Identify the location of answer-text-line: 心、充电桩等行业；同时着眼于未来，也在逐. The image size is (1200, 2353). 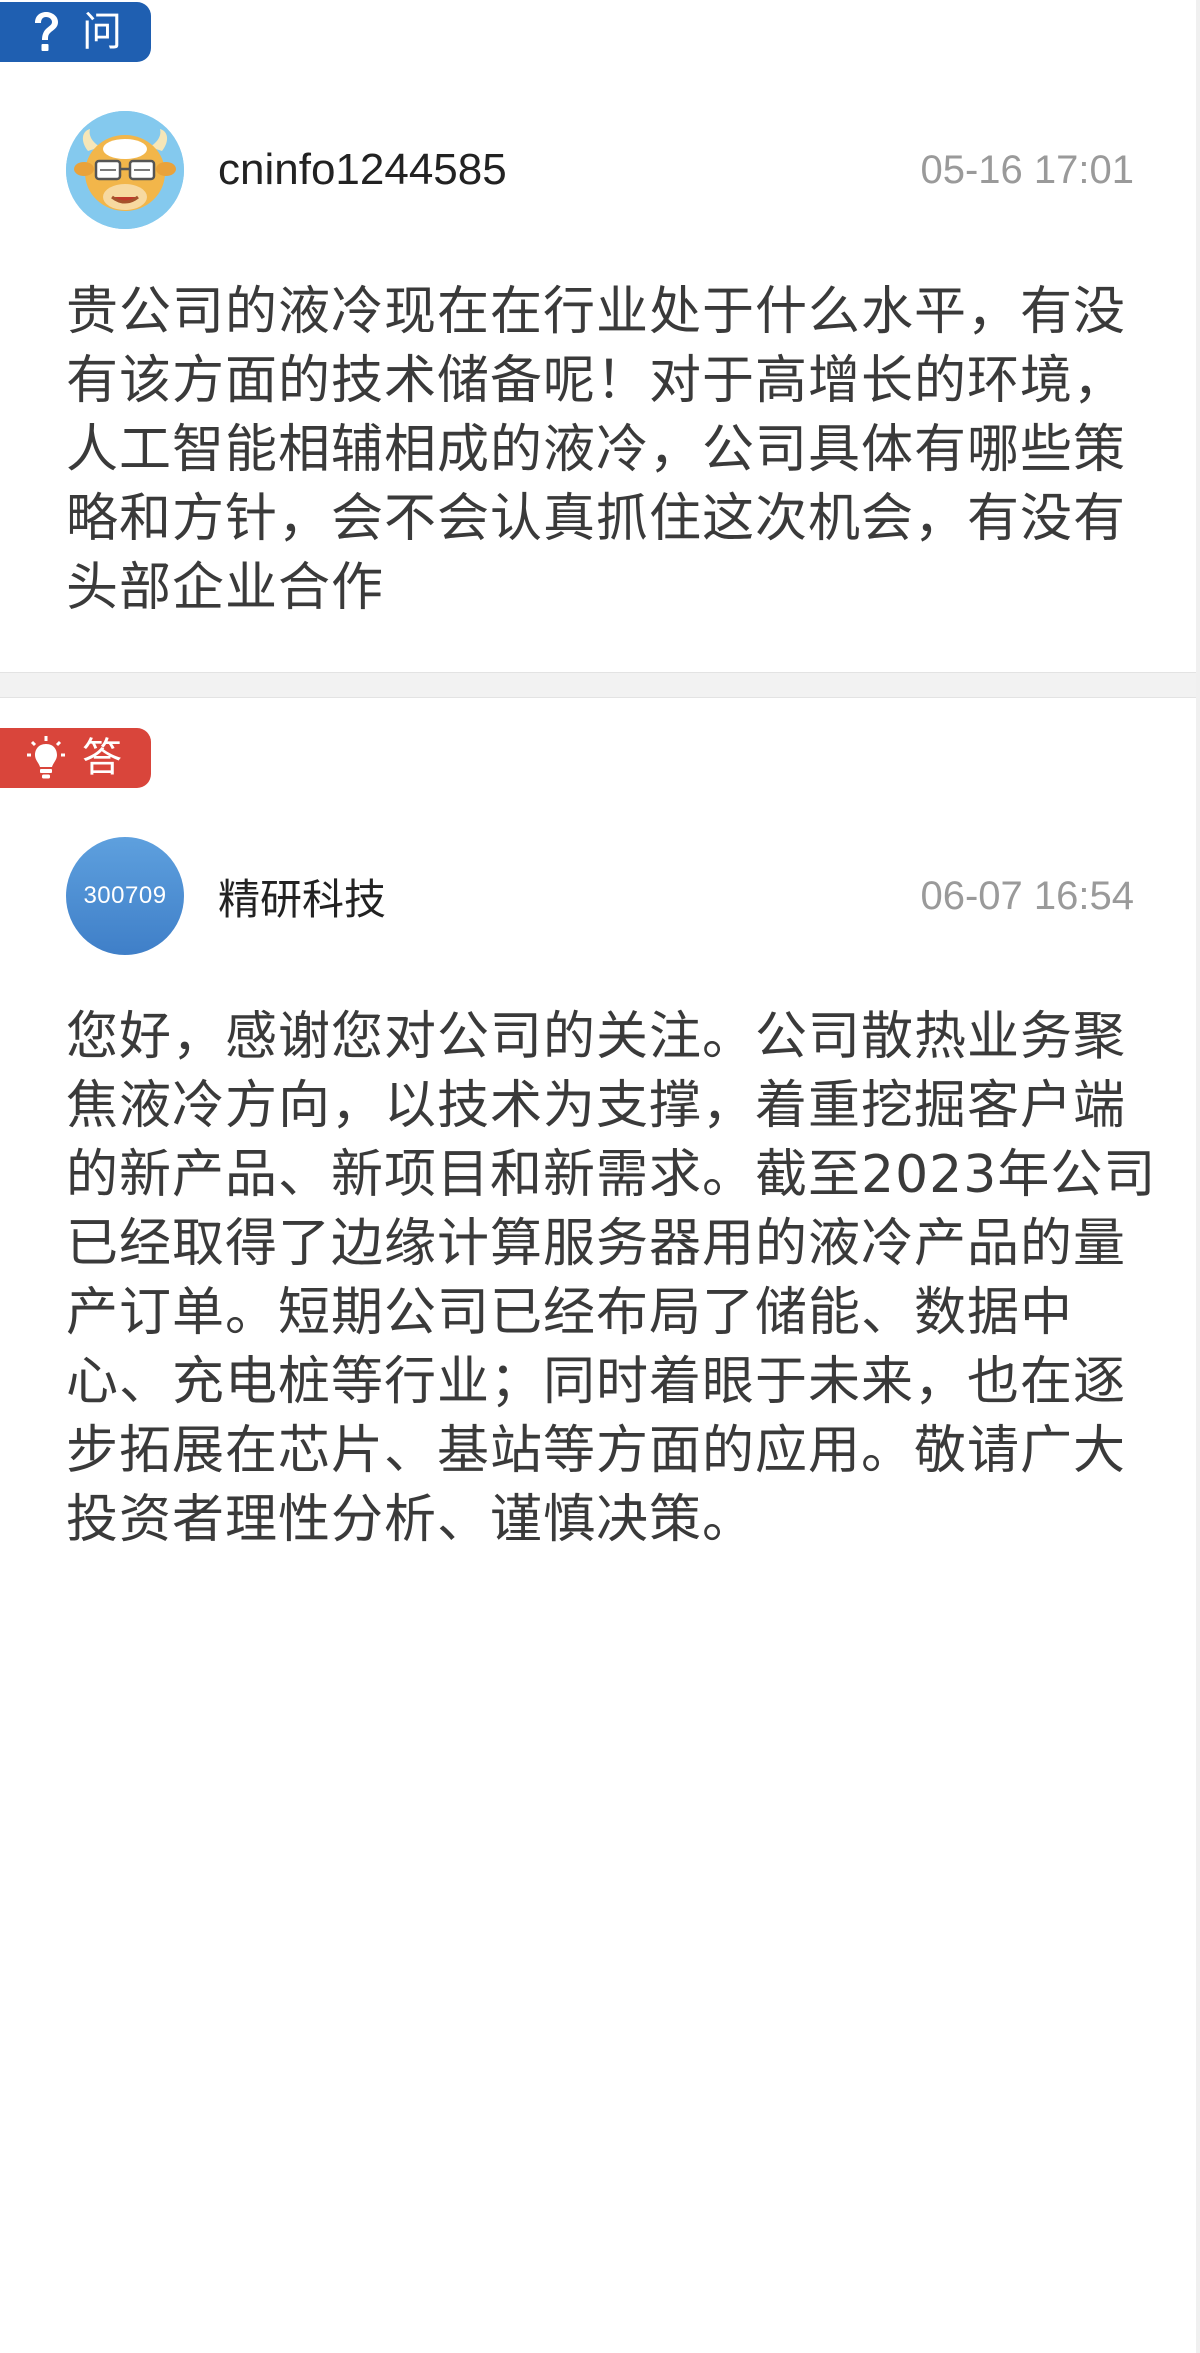
(596, 1382).